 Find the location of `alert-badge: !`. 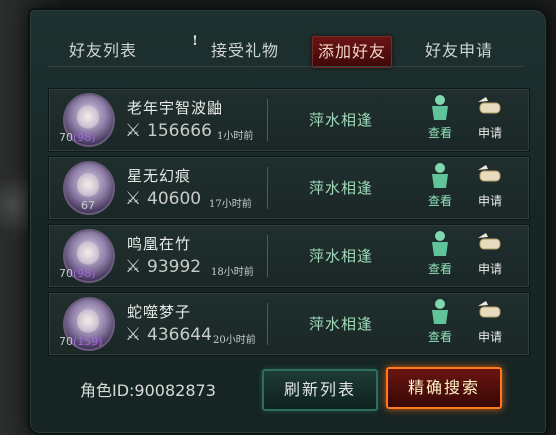

alert-badge: ! is located at coordinates (195, 41).